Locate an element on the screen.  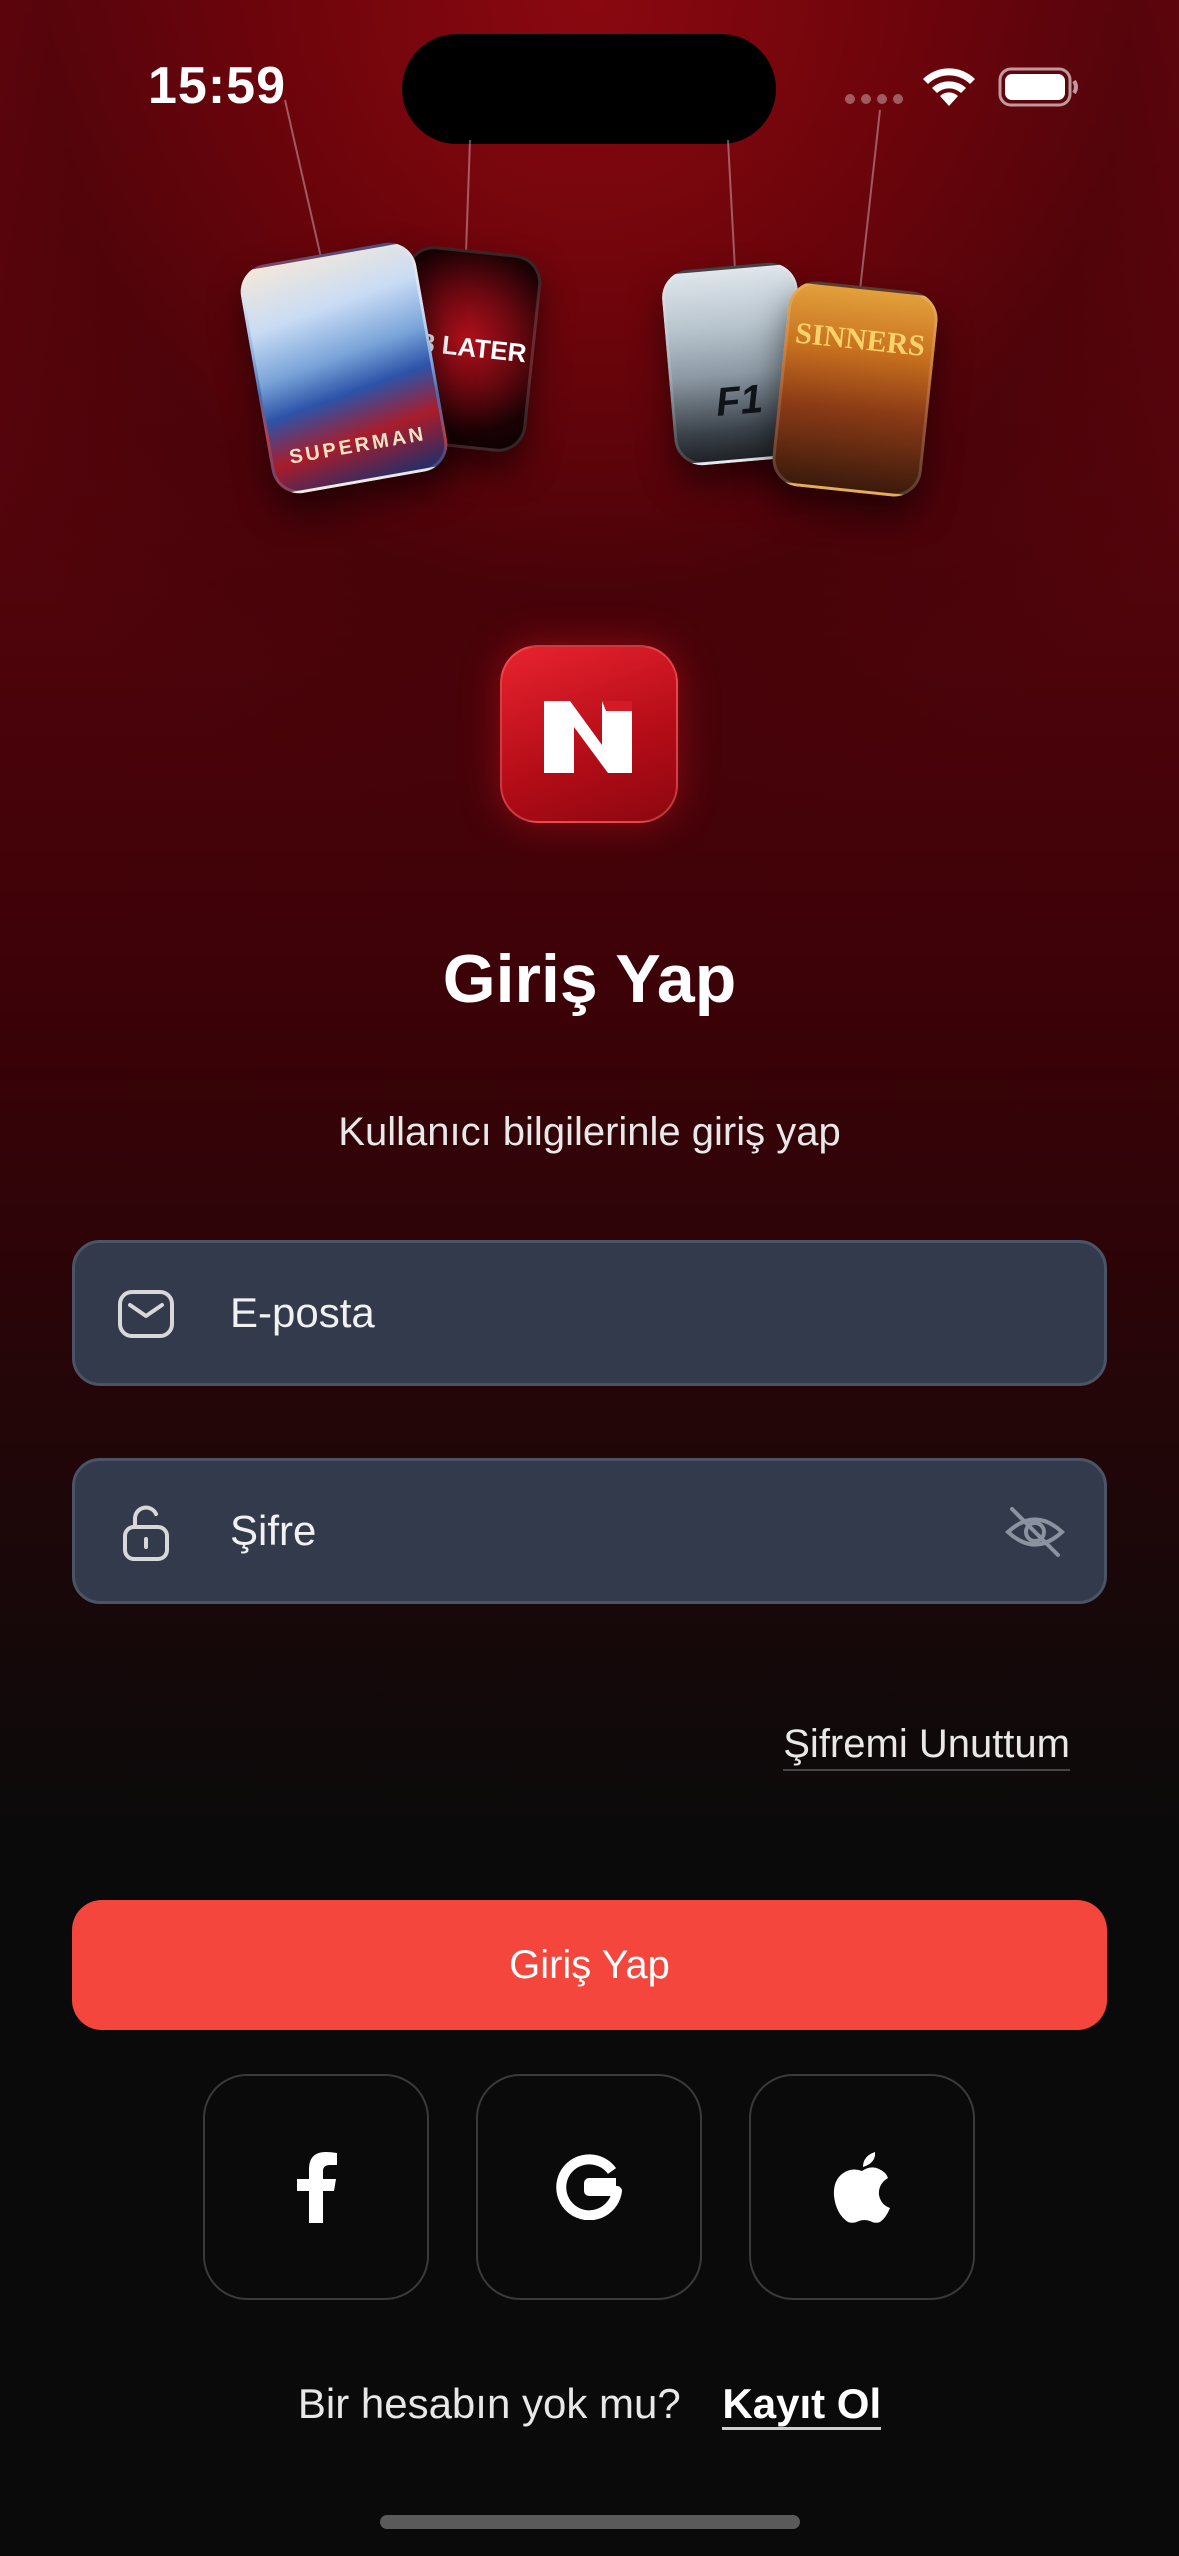
page-title: Giriş Yap is located at coordinates (589, 979).